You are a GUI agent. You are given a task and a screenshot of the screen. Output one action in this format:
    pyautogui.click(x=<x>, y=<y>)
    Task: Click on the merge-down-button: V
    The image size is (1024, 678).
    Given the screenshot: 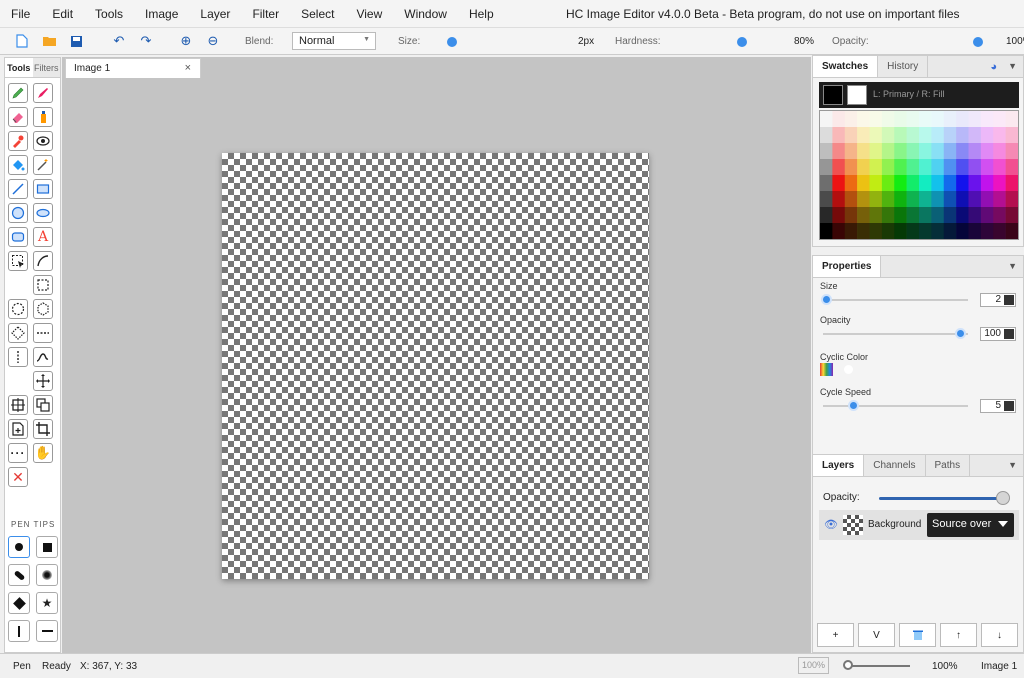 What is the action you would take?
    pyautogui.click(x=876, y=635)
    